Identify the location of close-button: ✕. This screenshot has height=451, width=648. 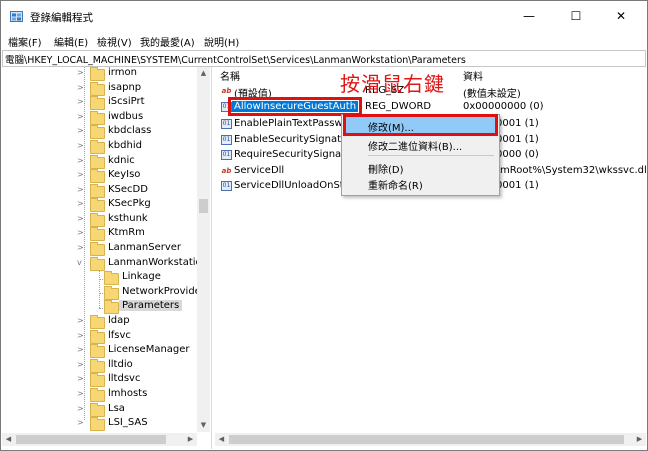
(621, 16).